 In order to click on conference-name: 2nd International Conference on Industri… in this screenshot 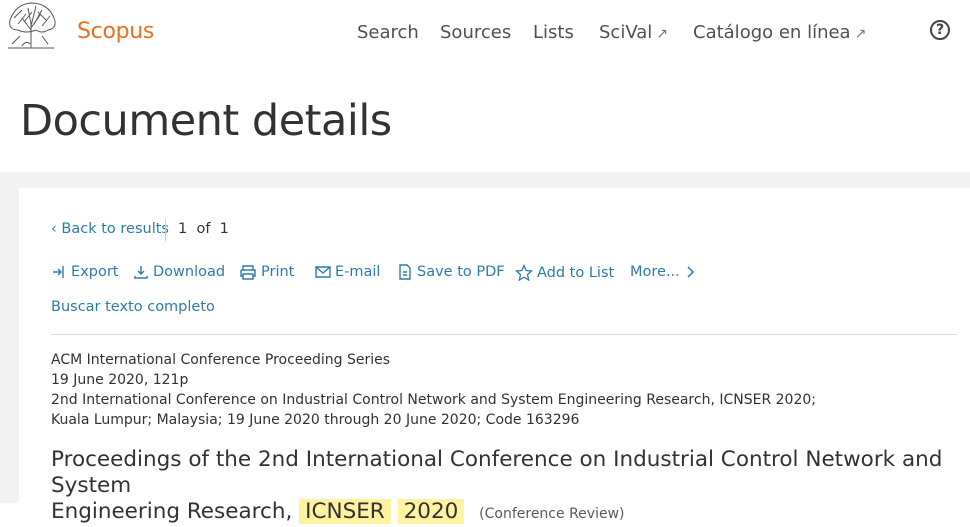, I will do `click(433, 400)`.